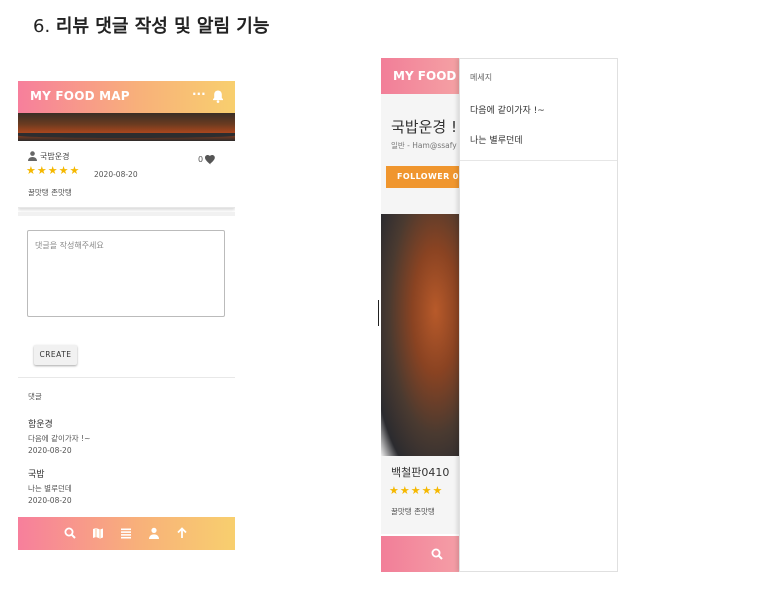  I want to click on list-icon, so click(126, 533).